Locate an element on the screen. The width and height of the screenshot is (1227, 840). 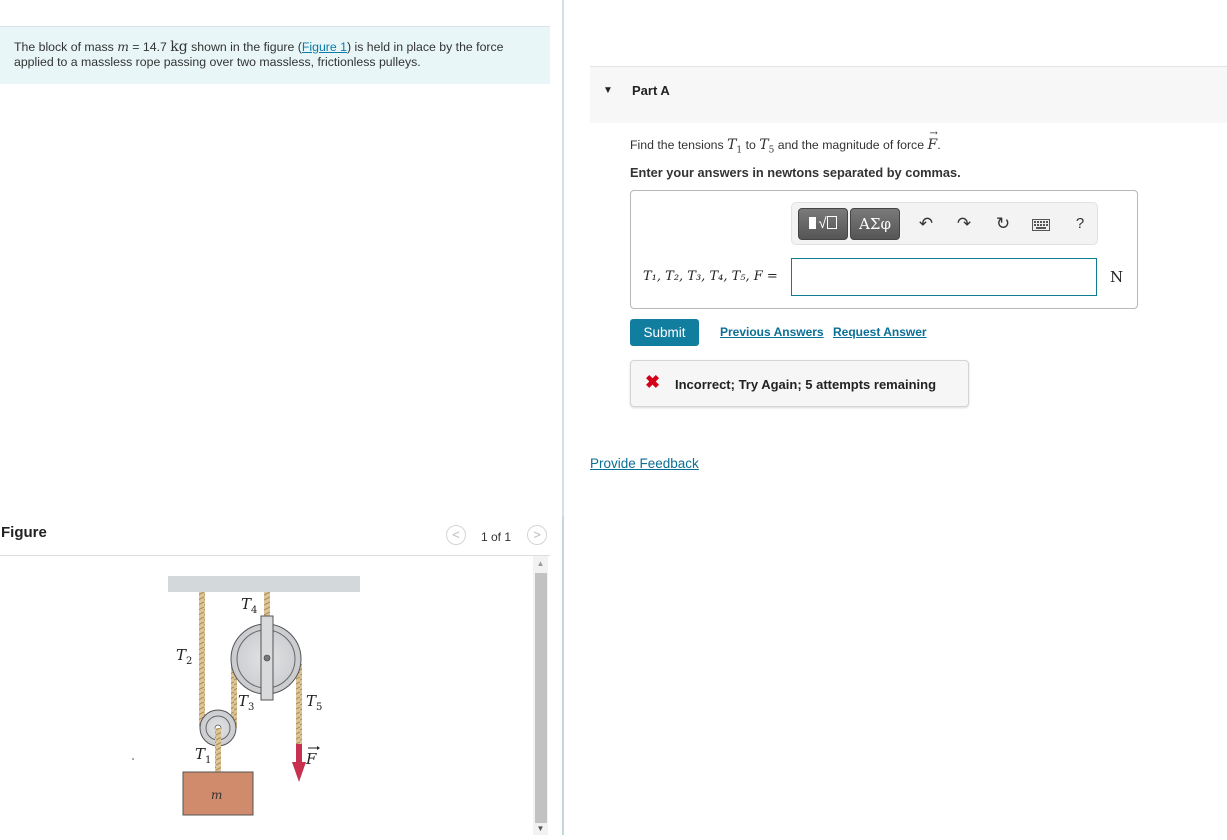
force-arrow is located at coordinates (299, 754).